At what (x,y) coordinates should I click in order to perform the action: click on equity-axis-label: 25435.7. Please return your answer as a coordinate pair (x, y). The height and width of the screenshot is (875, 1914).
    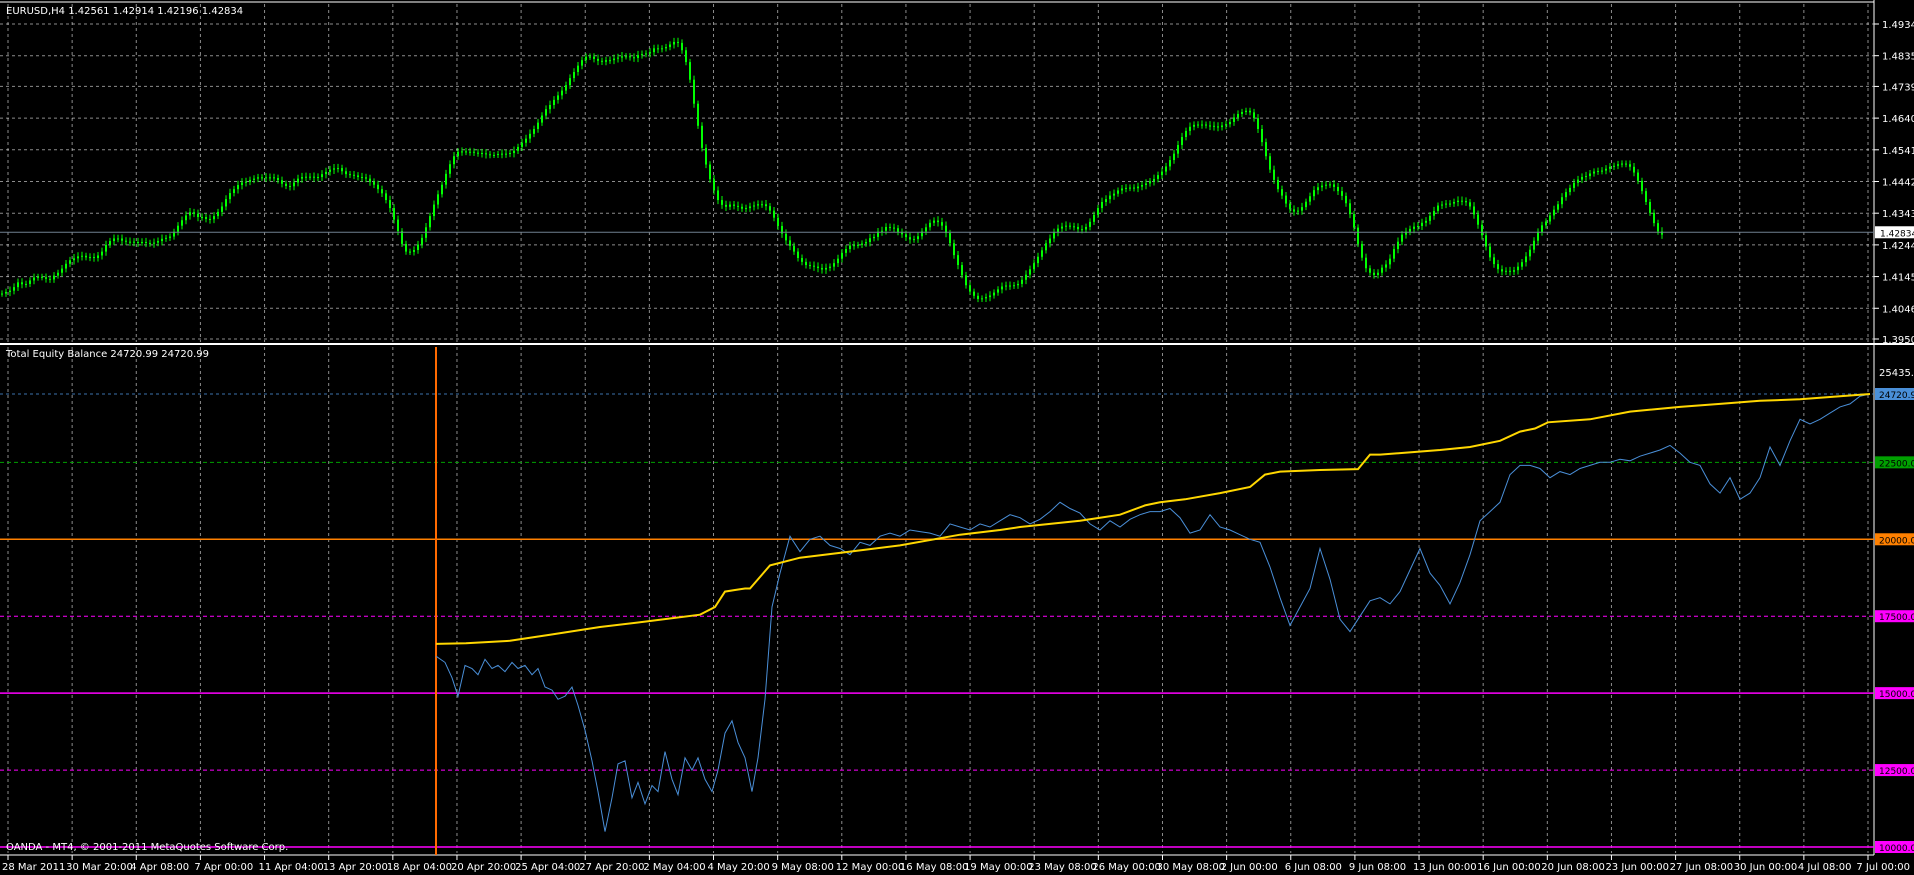
    Looking at the image, I should click on (1896, 373).